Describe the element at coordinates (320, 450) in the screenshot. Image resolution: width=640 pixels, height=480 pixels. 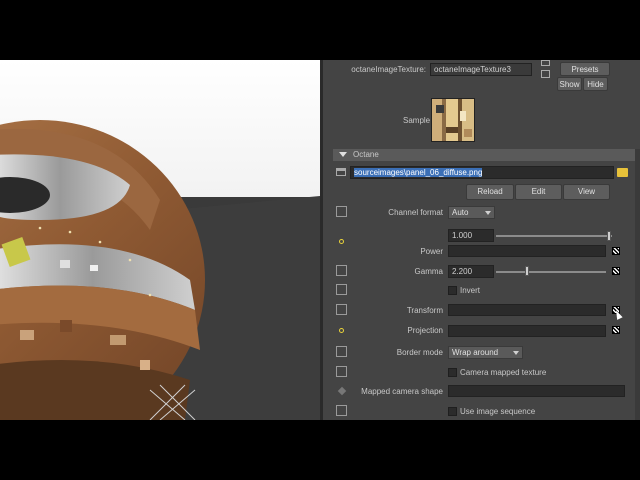
I see `letterbox-bottom` at that location.